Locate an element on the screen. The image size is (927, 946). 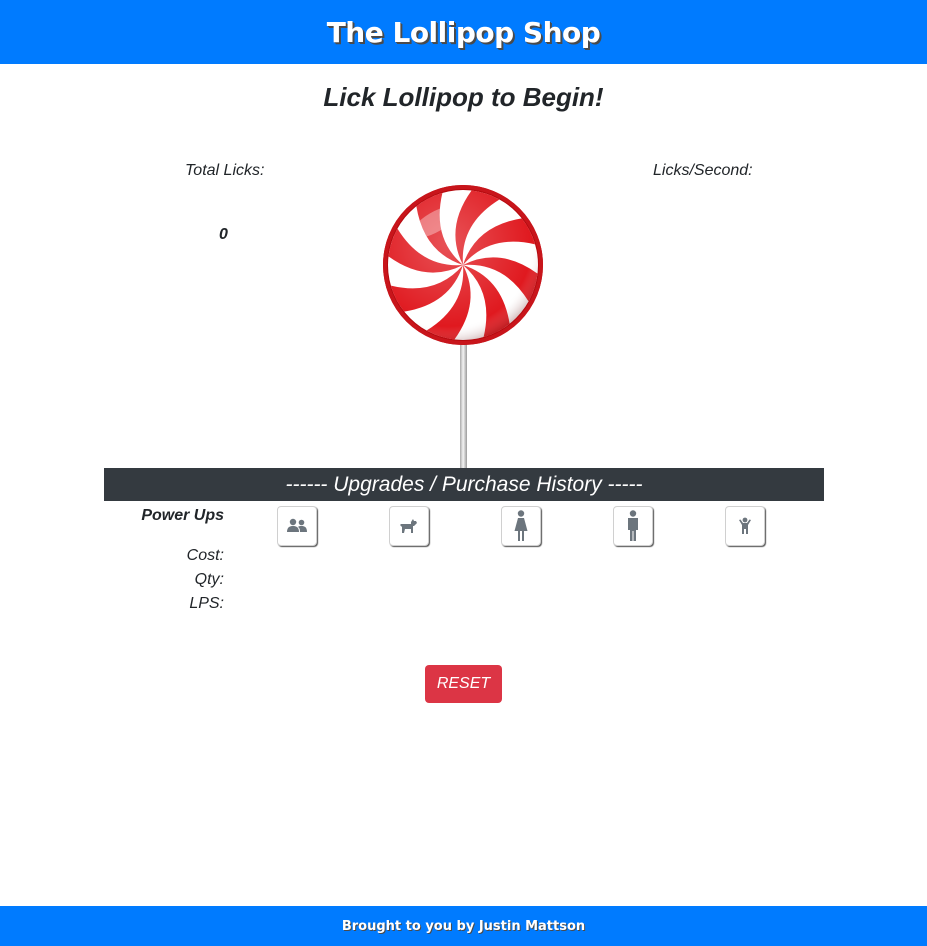
site-footer: Brought to you by Justin Mattson is located at coordinates (463, 926).